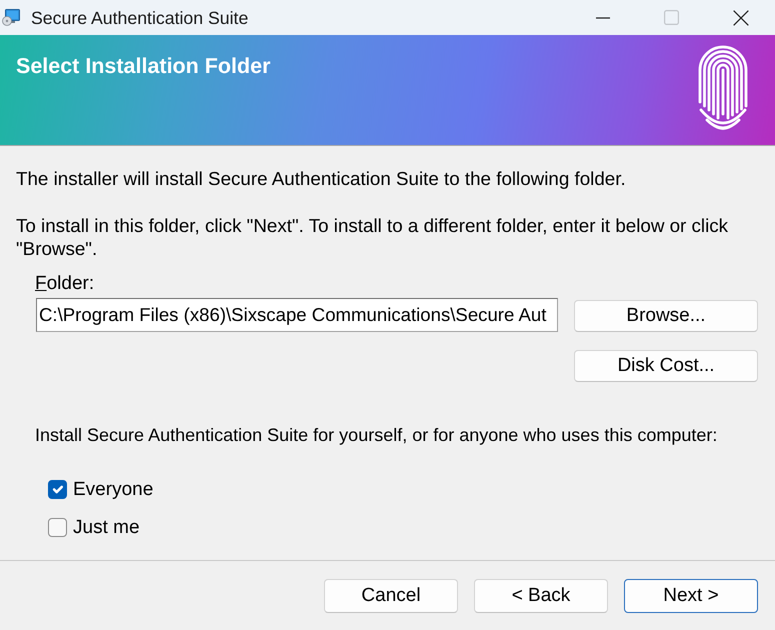 Image resolution: width=775 pixels, height=630 pixels. Describe the element at coordinates (113, 489) in the screenshot. I see `checkbox-label: Everyone` at that location.